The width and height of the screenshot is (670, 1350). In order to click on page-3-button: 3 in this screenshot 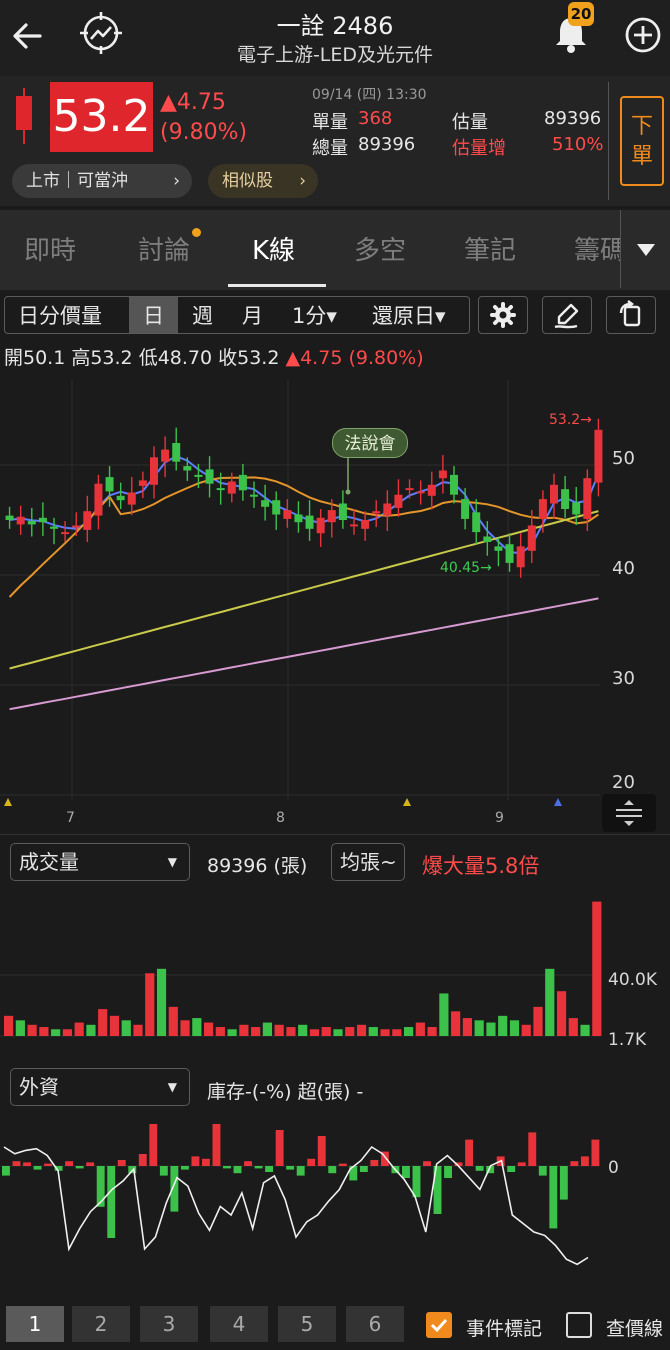, I will do `click(169, 1324)`.